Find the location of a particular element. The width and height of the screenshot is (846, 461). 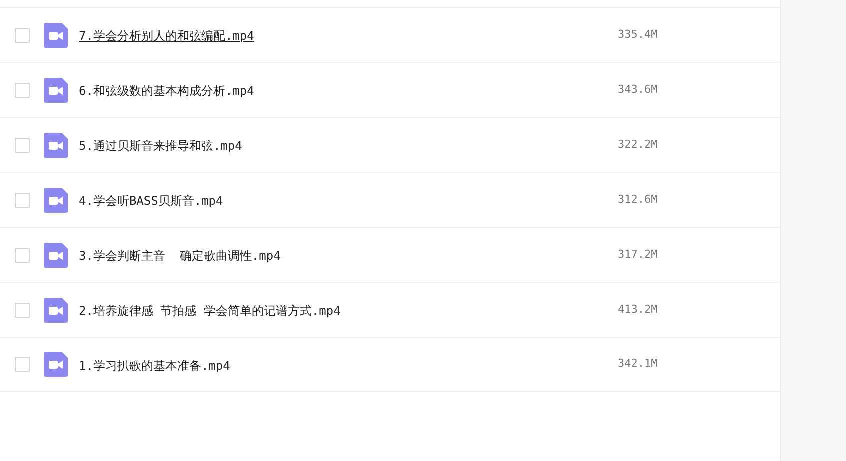

file-size: 343.6M is located at coordinates (638, 90).